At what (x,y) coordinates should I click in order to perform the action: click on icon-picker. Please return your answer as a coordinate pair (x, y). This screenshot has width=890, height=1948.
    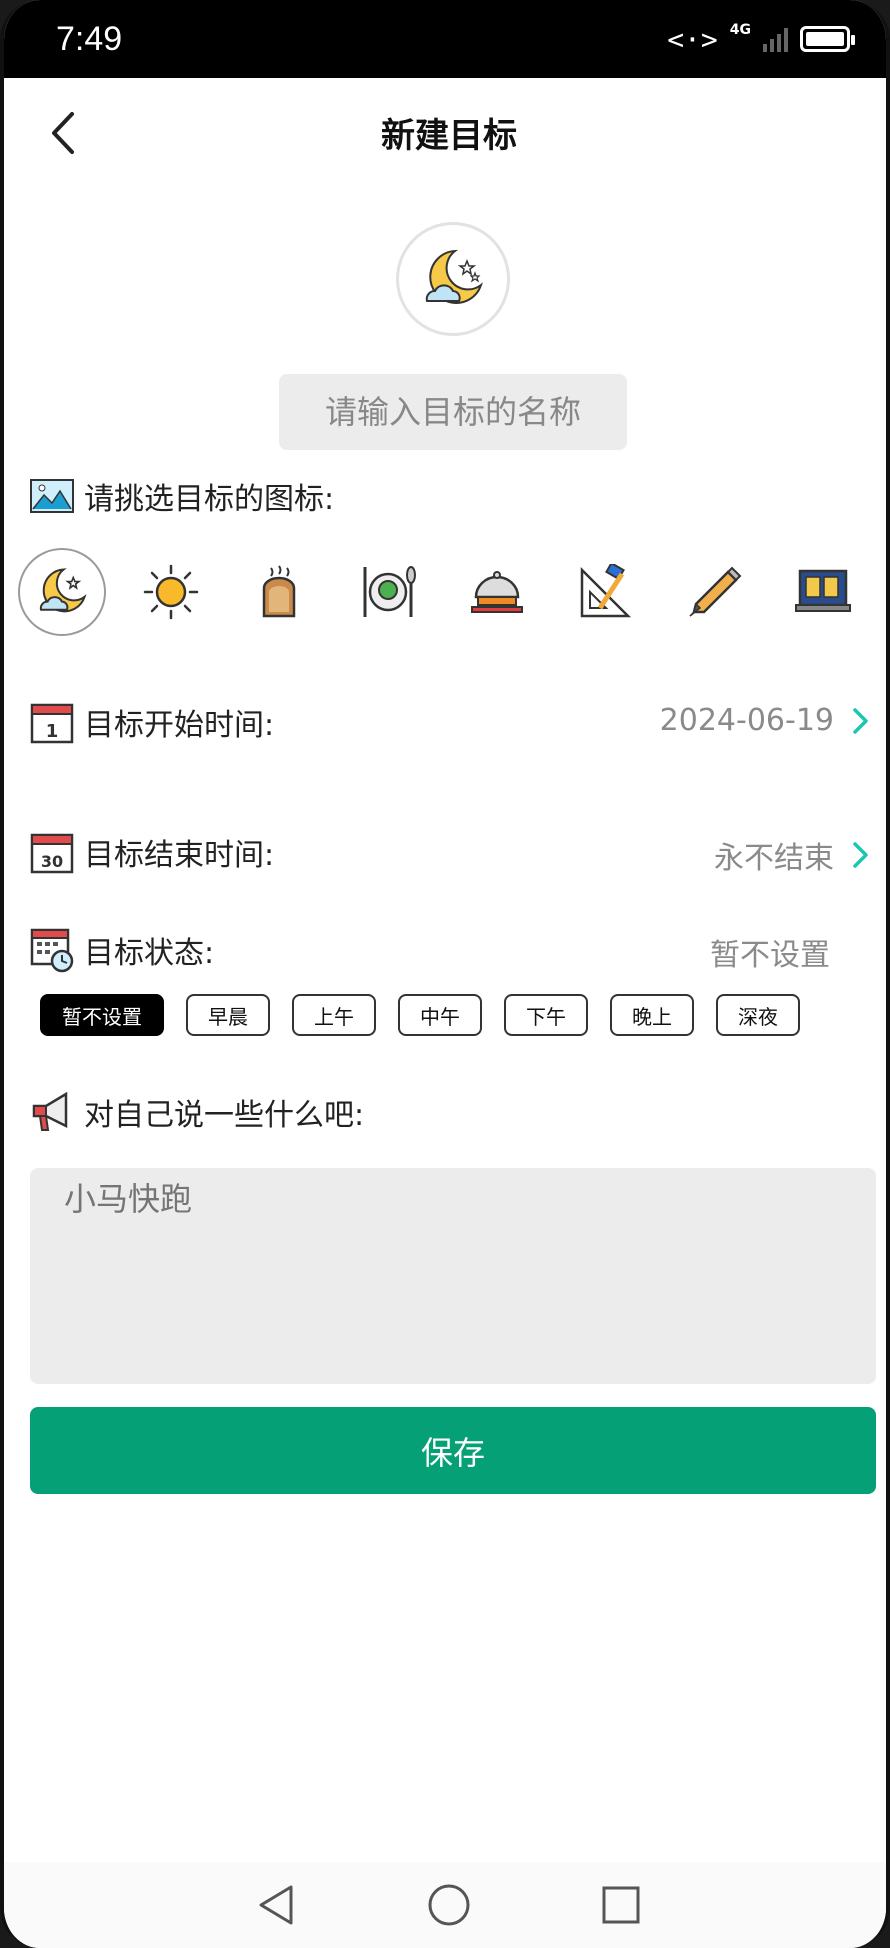
    Looking at the image, I should click on (452, 592).